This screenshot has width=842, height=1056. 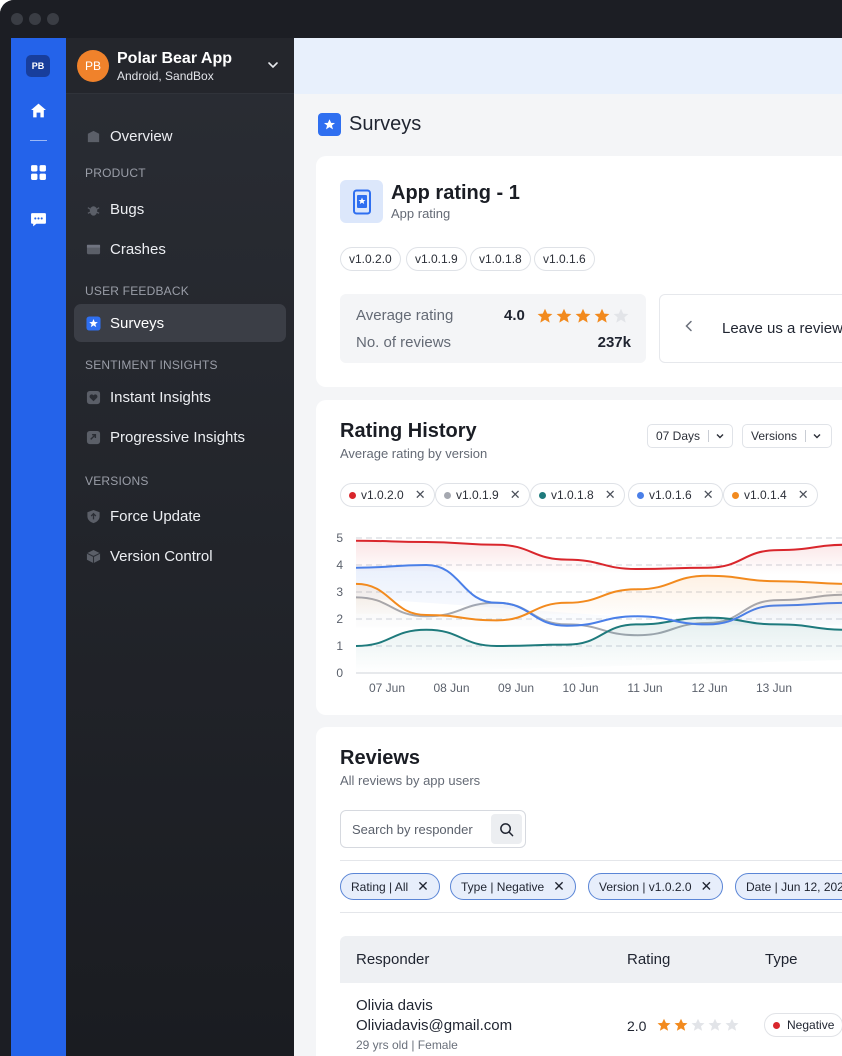 What do you see at coordinates (436, 259) in the screenshot?
I see `version-chip: v1.0.1.9` at bounding box center [436, 259].